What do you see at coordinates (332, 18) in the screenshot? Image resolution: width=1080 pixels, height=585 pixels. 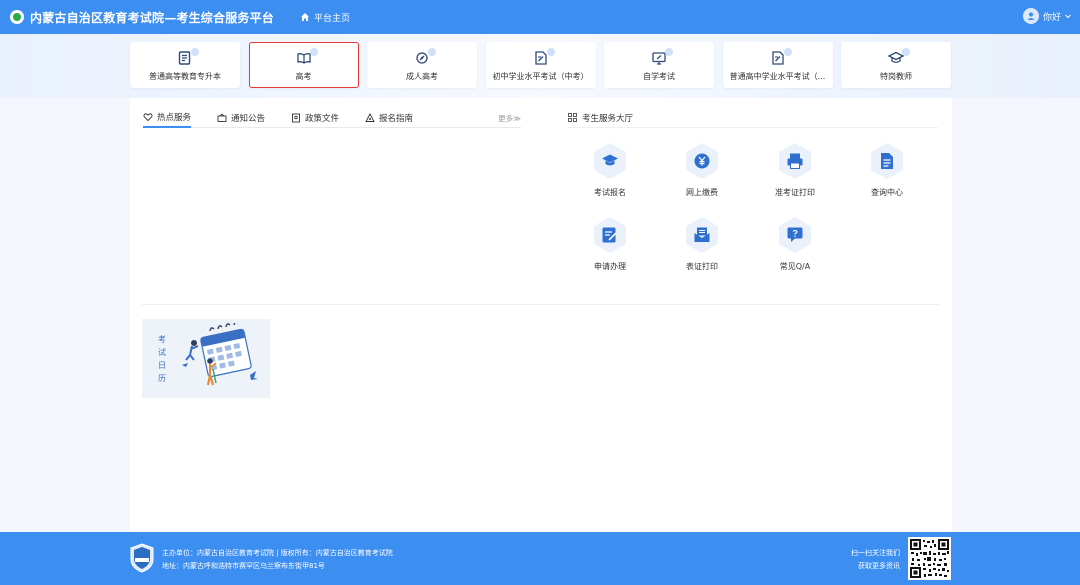 I see `home-link-label: 平台主页` at bounding box center [332, 18].